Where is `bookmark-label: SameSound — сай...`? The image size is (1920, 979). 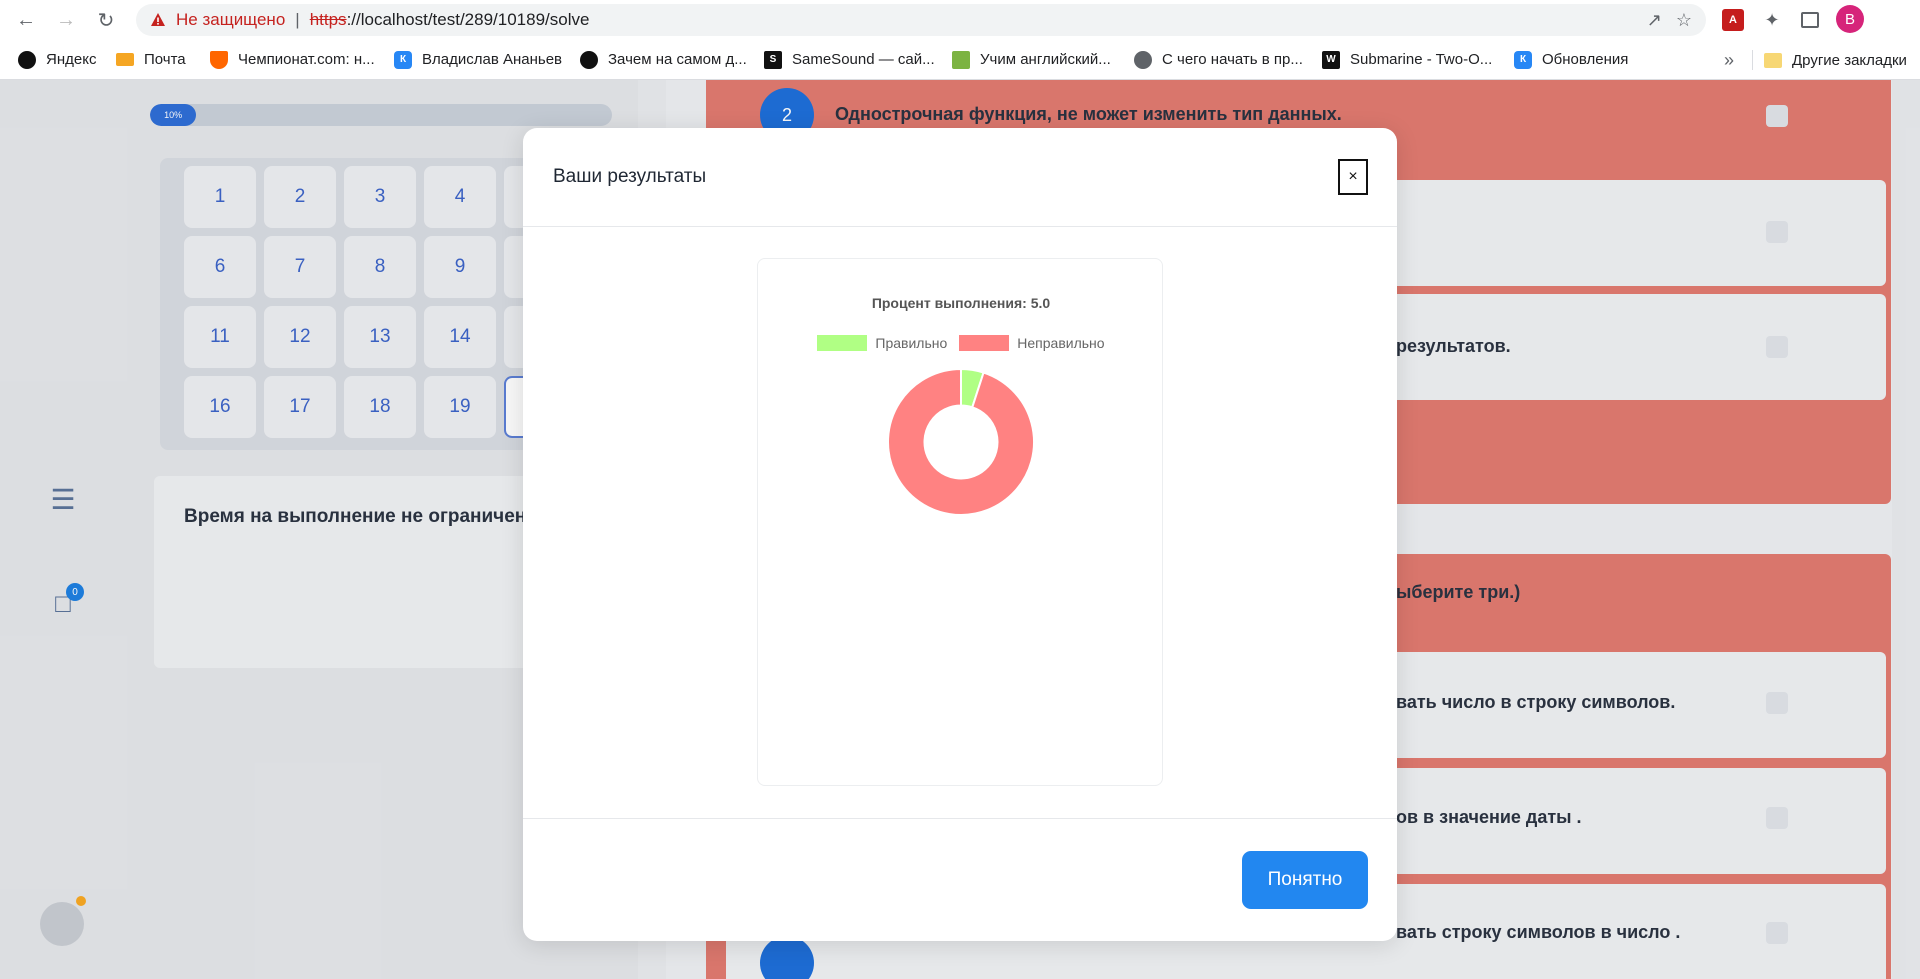 bookmark-label: SameSound — сай... is located at coordinates (863, 59).